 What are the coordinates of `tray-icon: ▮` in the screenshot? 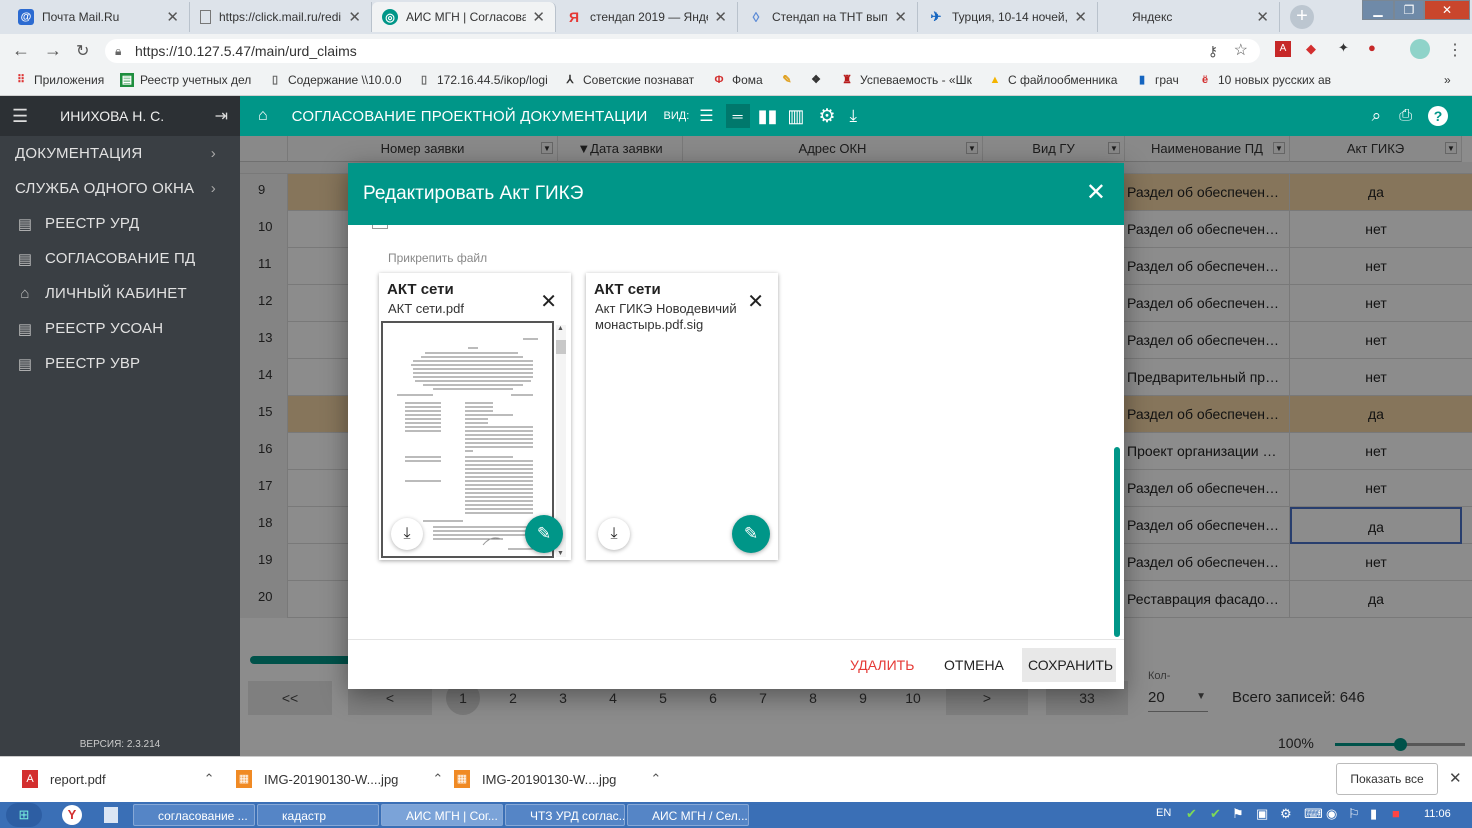 It's located at (1373, 814).